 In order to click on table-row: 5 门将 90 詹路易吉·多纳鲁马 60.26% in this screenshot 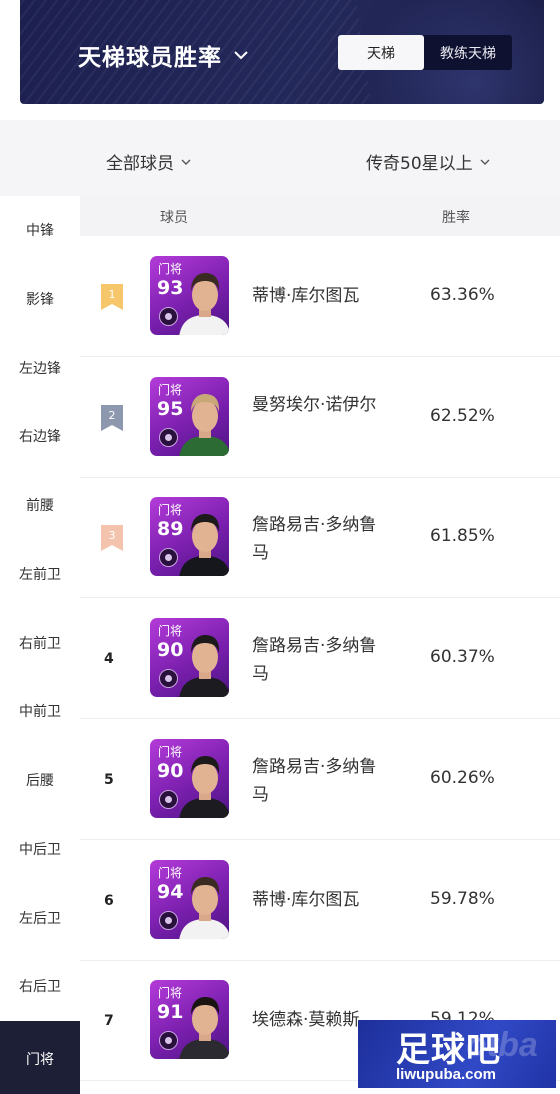, I will do `click(320, 779)`.